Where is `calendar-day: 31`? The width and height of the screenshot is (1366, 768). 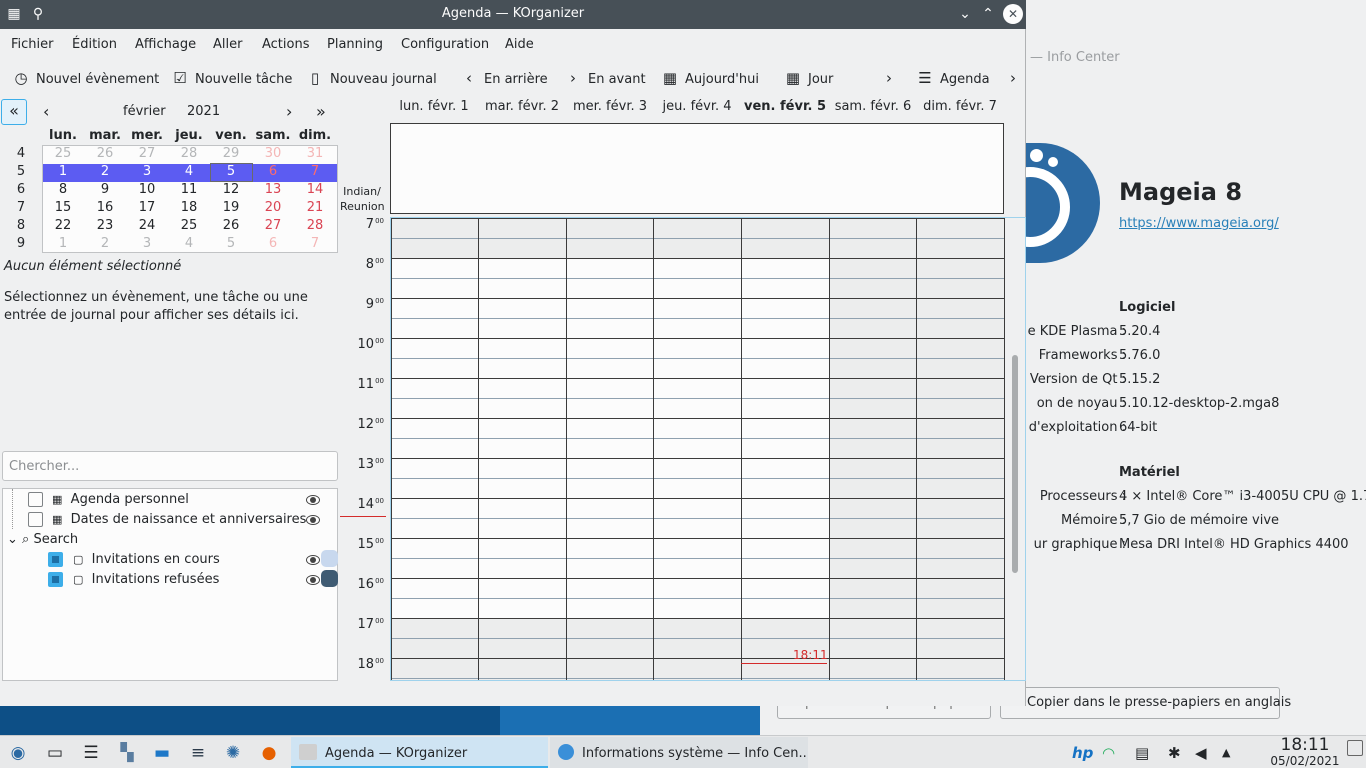
calendar-day: 31 is located at coordinates (315, 153).